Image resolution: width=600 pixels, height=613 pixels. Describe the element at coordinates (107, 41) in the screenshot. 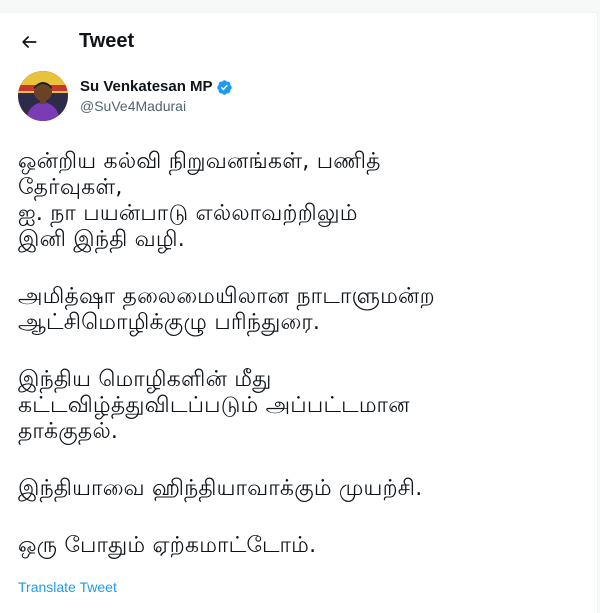

I see `page-title: Tweet` at that location.